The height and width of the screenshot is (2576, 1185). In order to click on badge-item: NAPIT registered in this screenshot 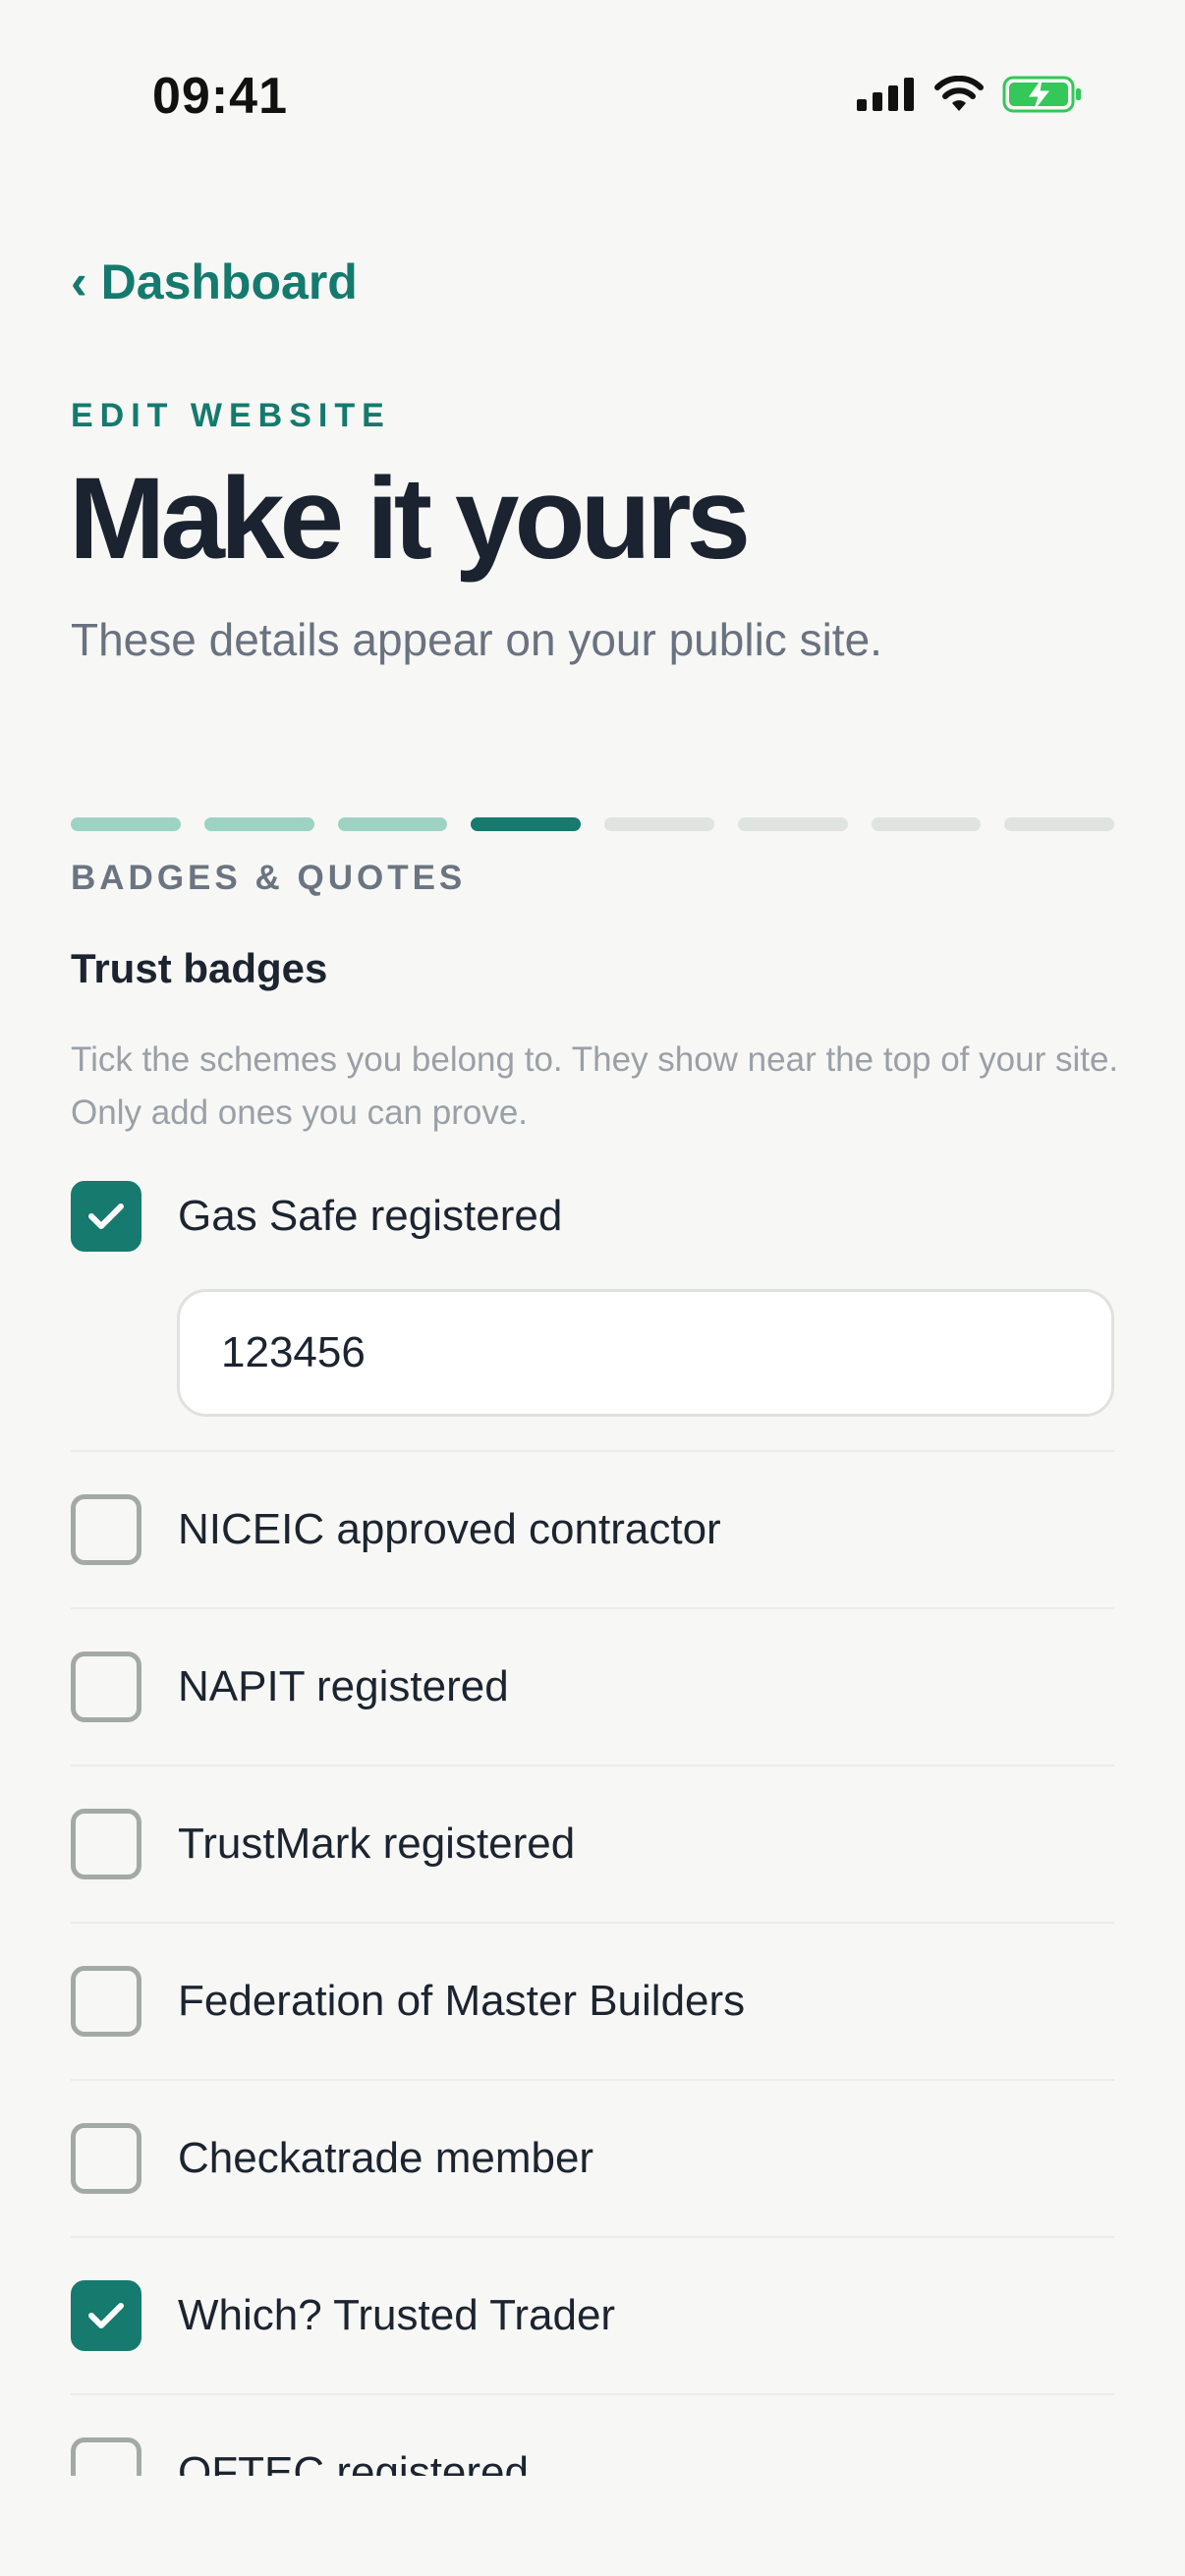, I will do `click(592, 1687)`.